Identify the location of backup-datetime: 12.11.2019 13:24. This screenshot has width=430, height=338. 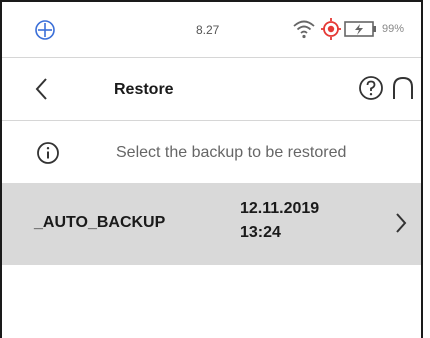
(279, 221).